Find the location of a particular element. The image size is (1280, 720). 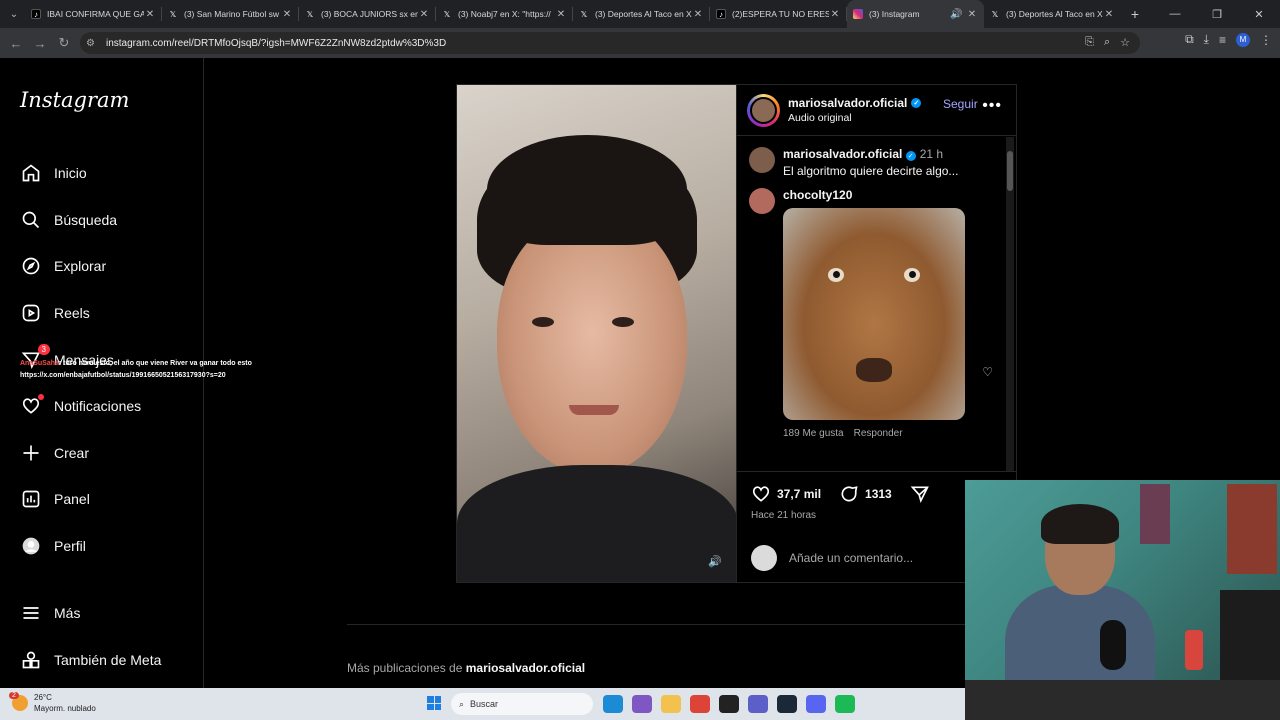

nav-search: Búsqueda is located at coordinates (80, 220).